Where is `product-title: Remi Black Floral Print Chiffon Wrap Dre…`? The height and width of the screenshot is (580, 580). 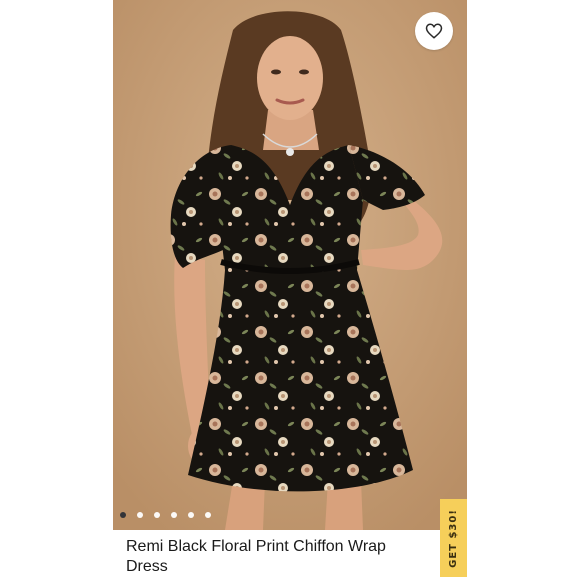 product-title: Remi Black Floral Print Chiffon Wrap Dre… is located at coordinates (256, 556).